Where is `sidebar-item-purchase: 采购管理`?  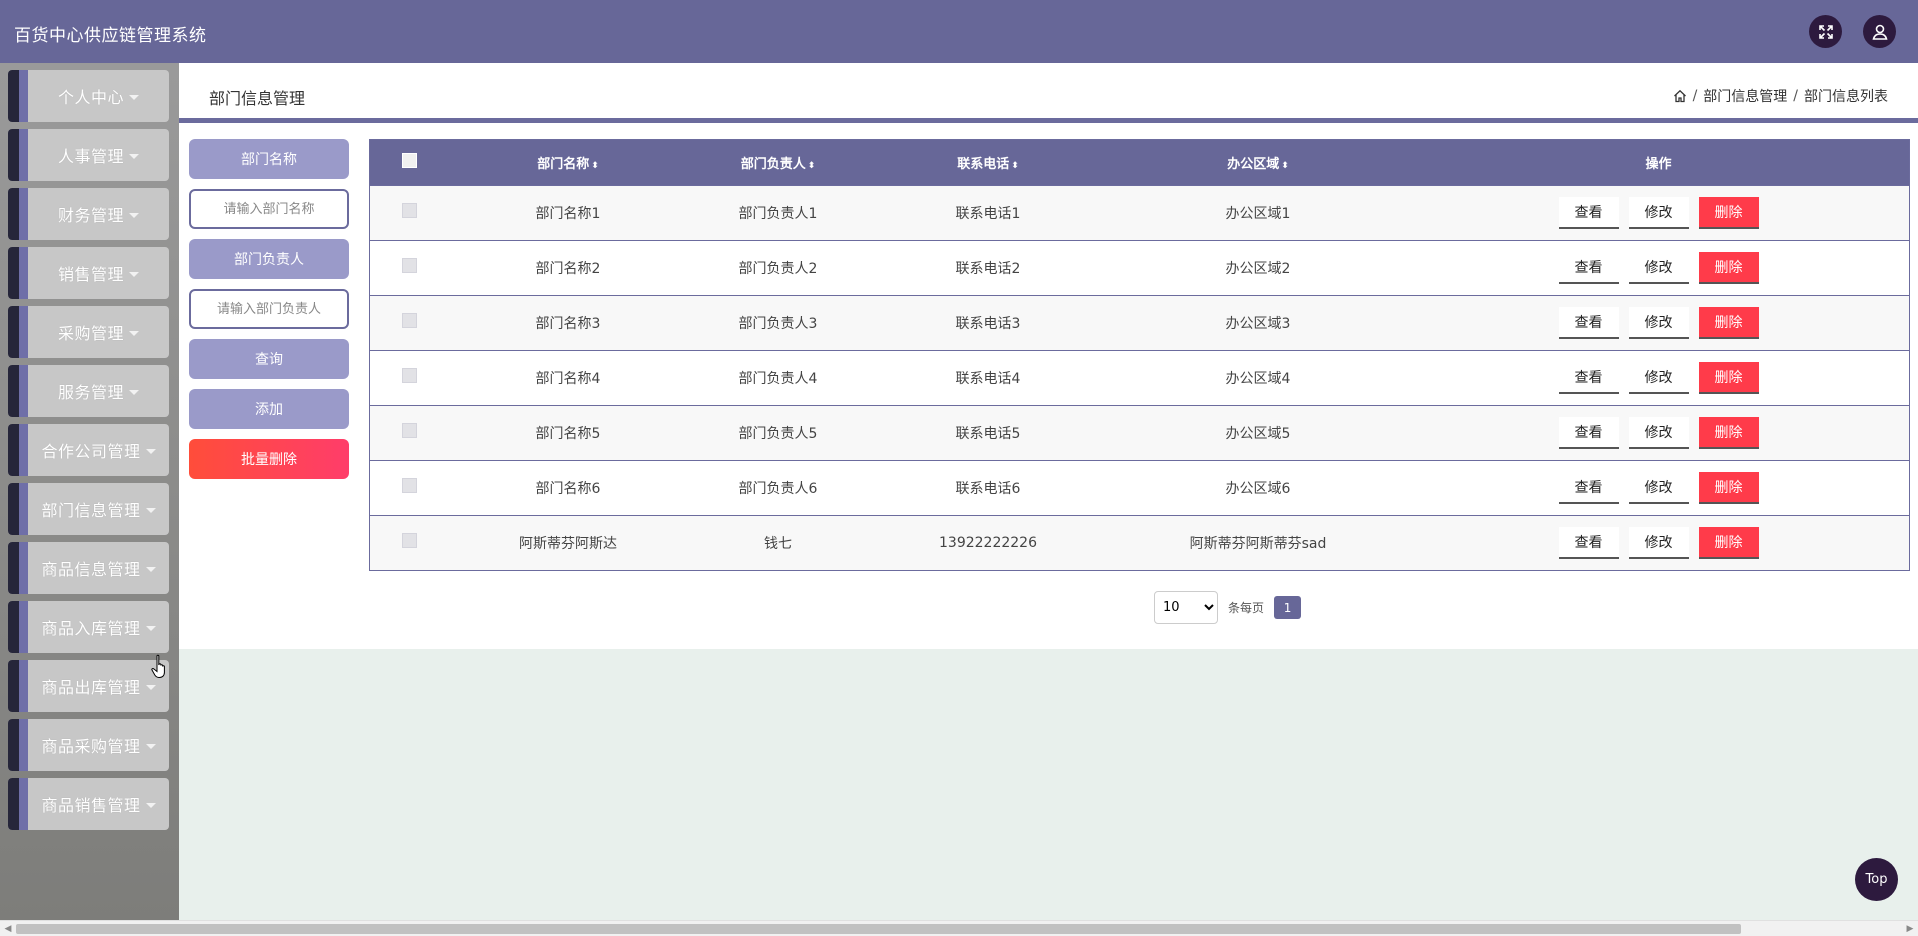
sidebar-item-purchase: 采购管理 is located at coordinates (88, 332).